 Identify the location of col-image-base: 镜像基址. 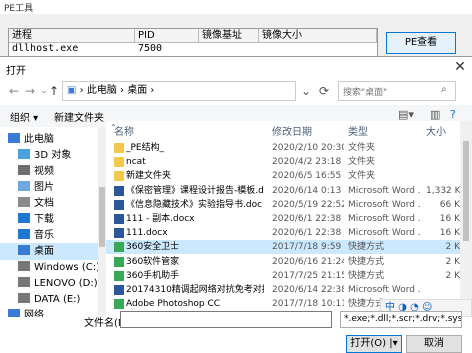
(229, 35).